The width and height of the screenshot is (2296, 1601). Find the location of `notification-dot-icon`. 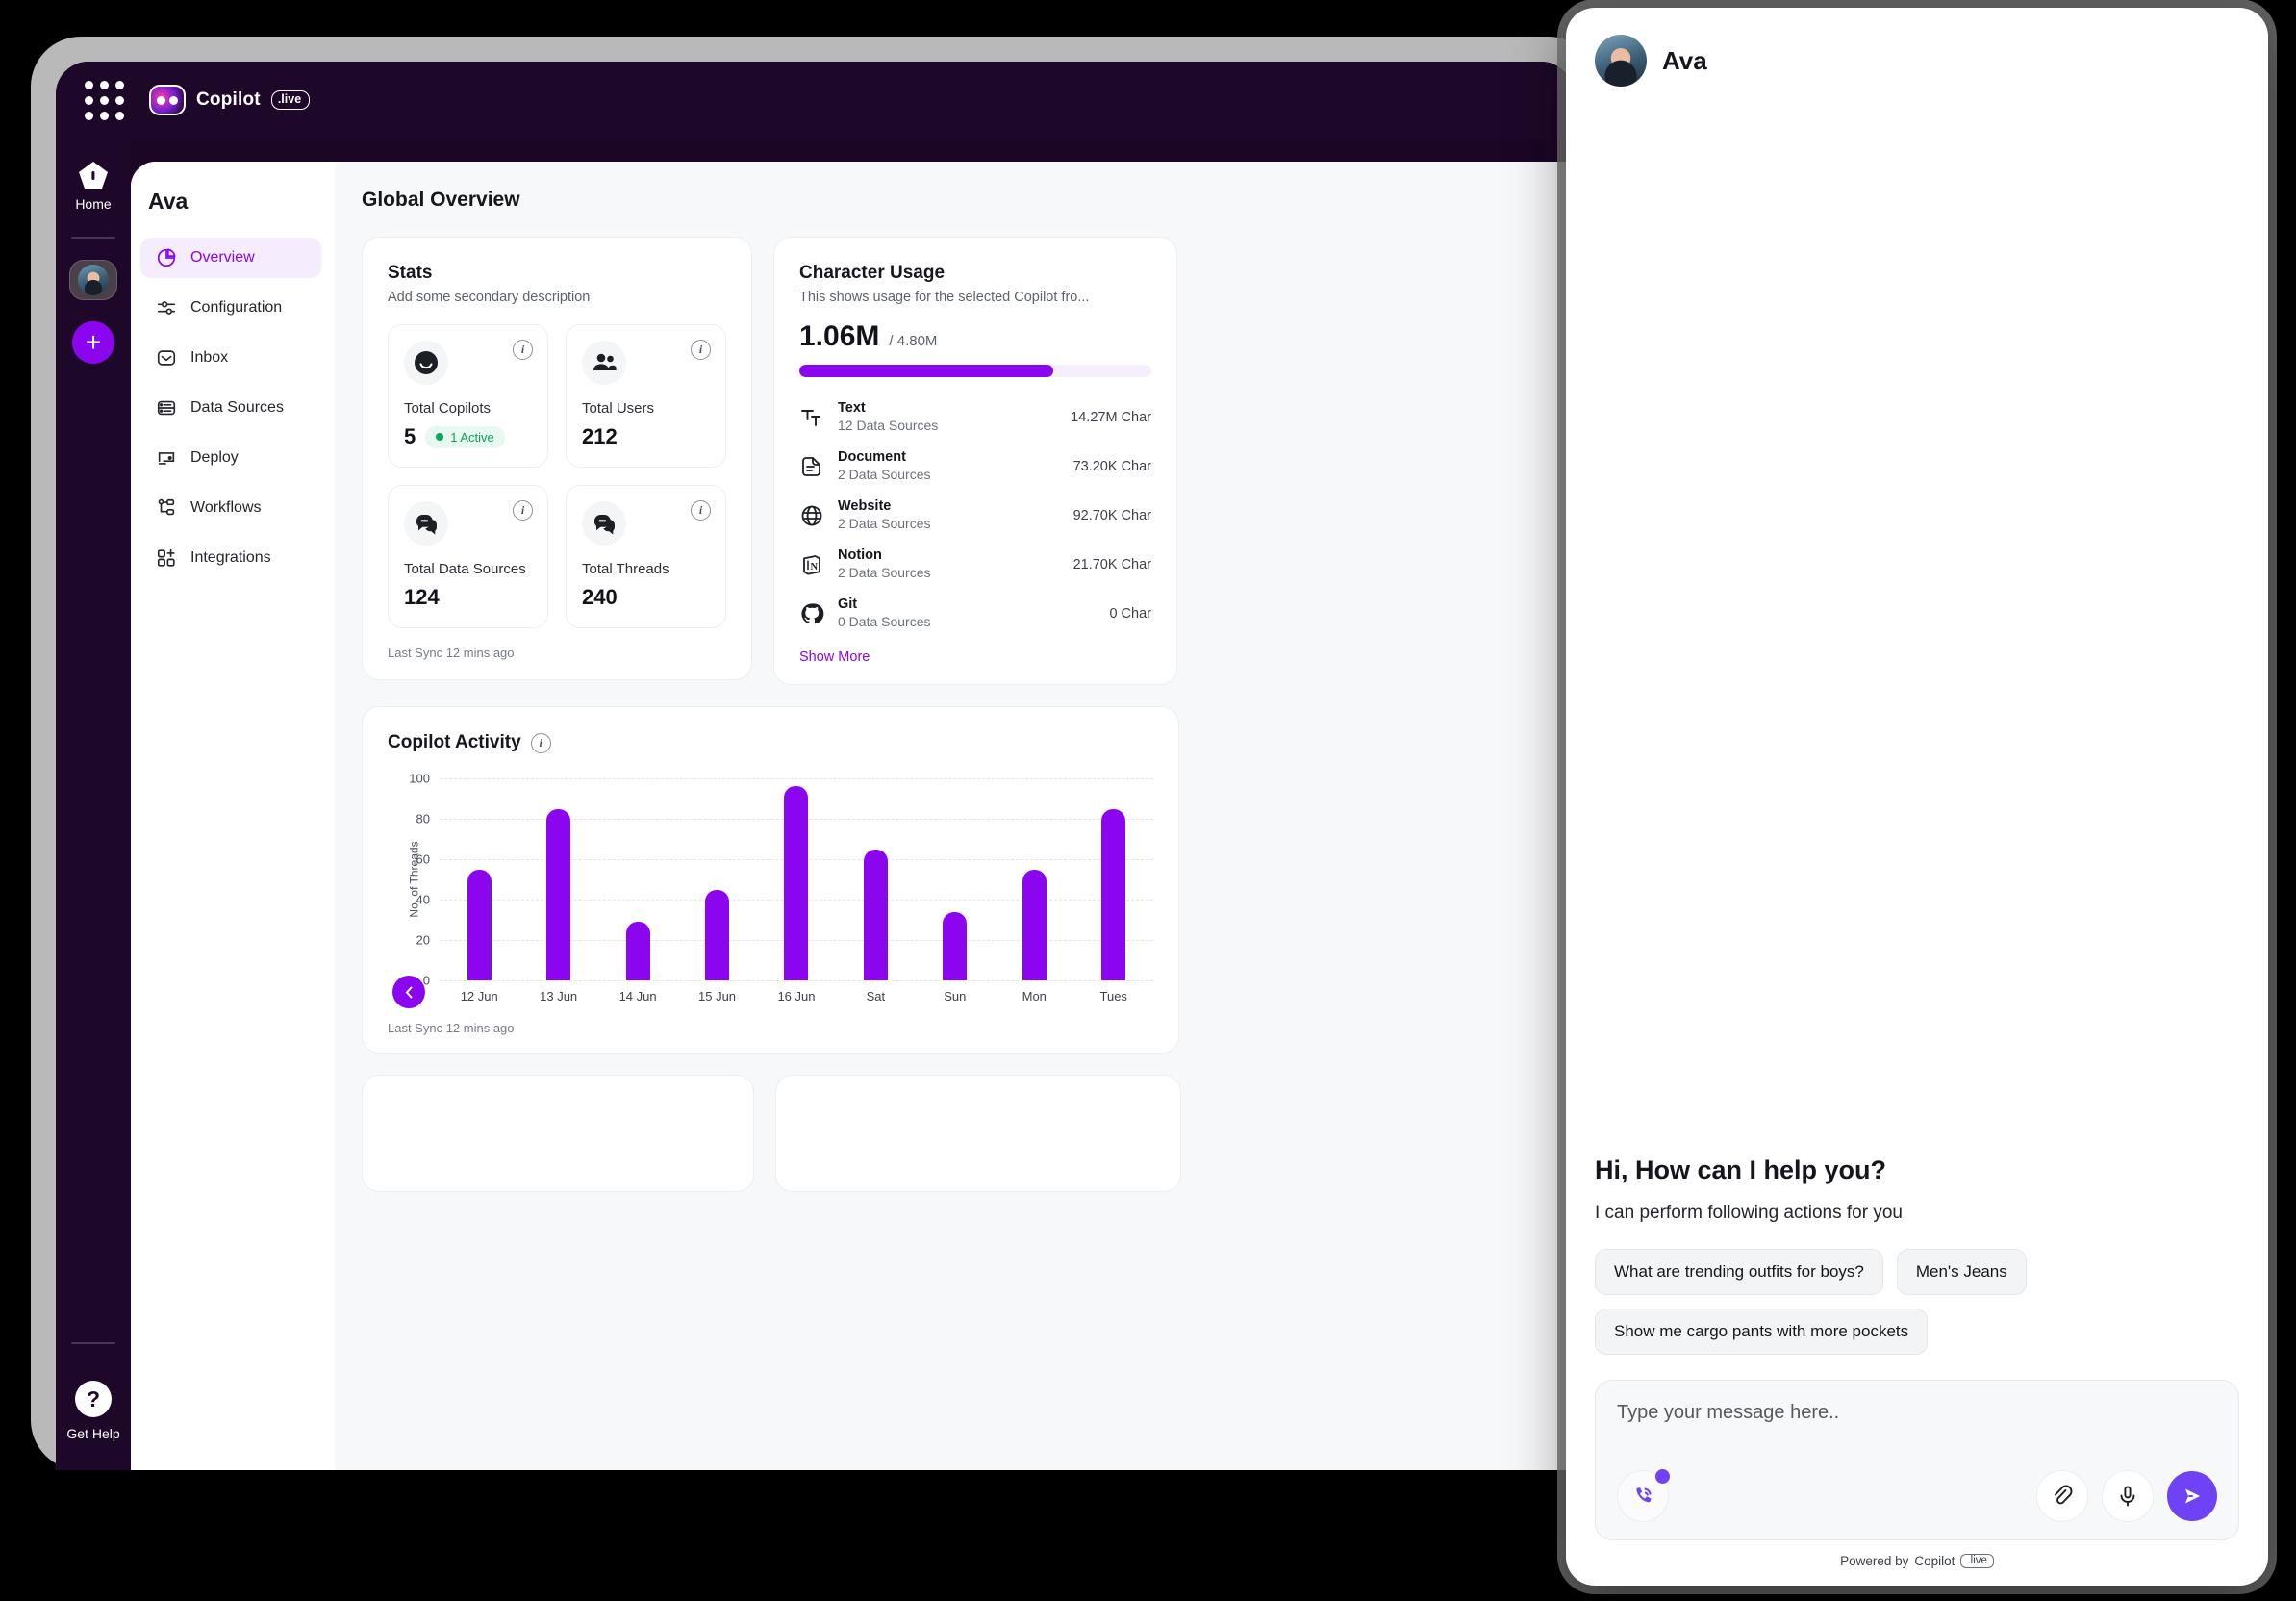

notification-dot-icon is located at coordinates (1662, 1477).